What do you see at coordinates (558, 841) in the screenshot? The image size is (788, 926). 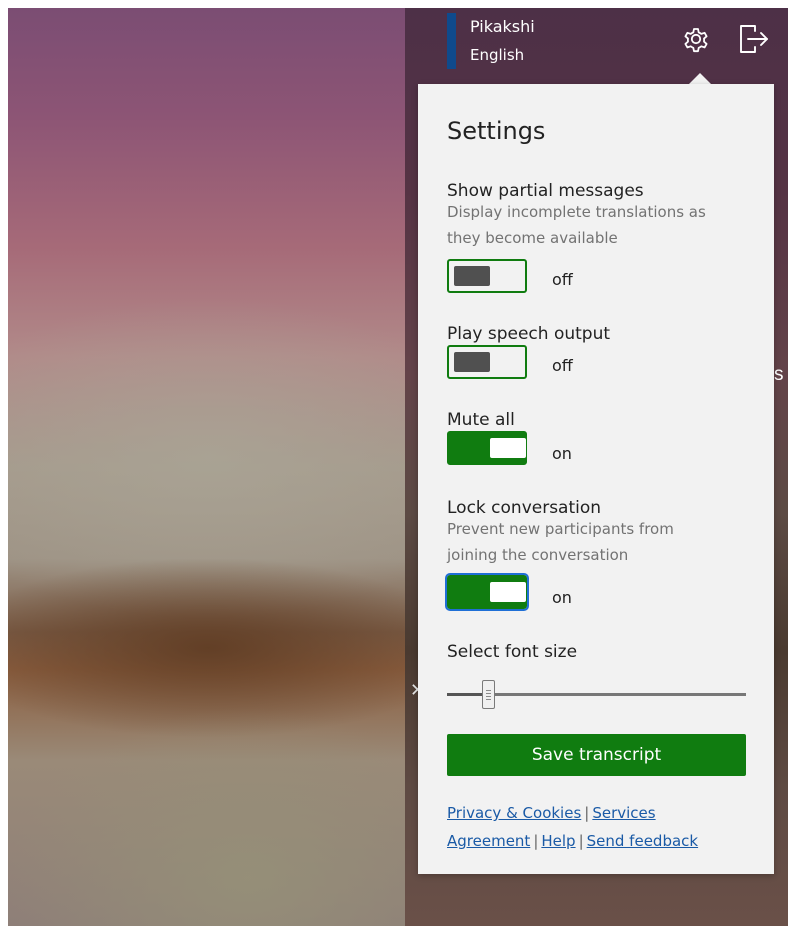 I see `help-link: Help` at bounding box center [558, 841].